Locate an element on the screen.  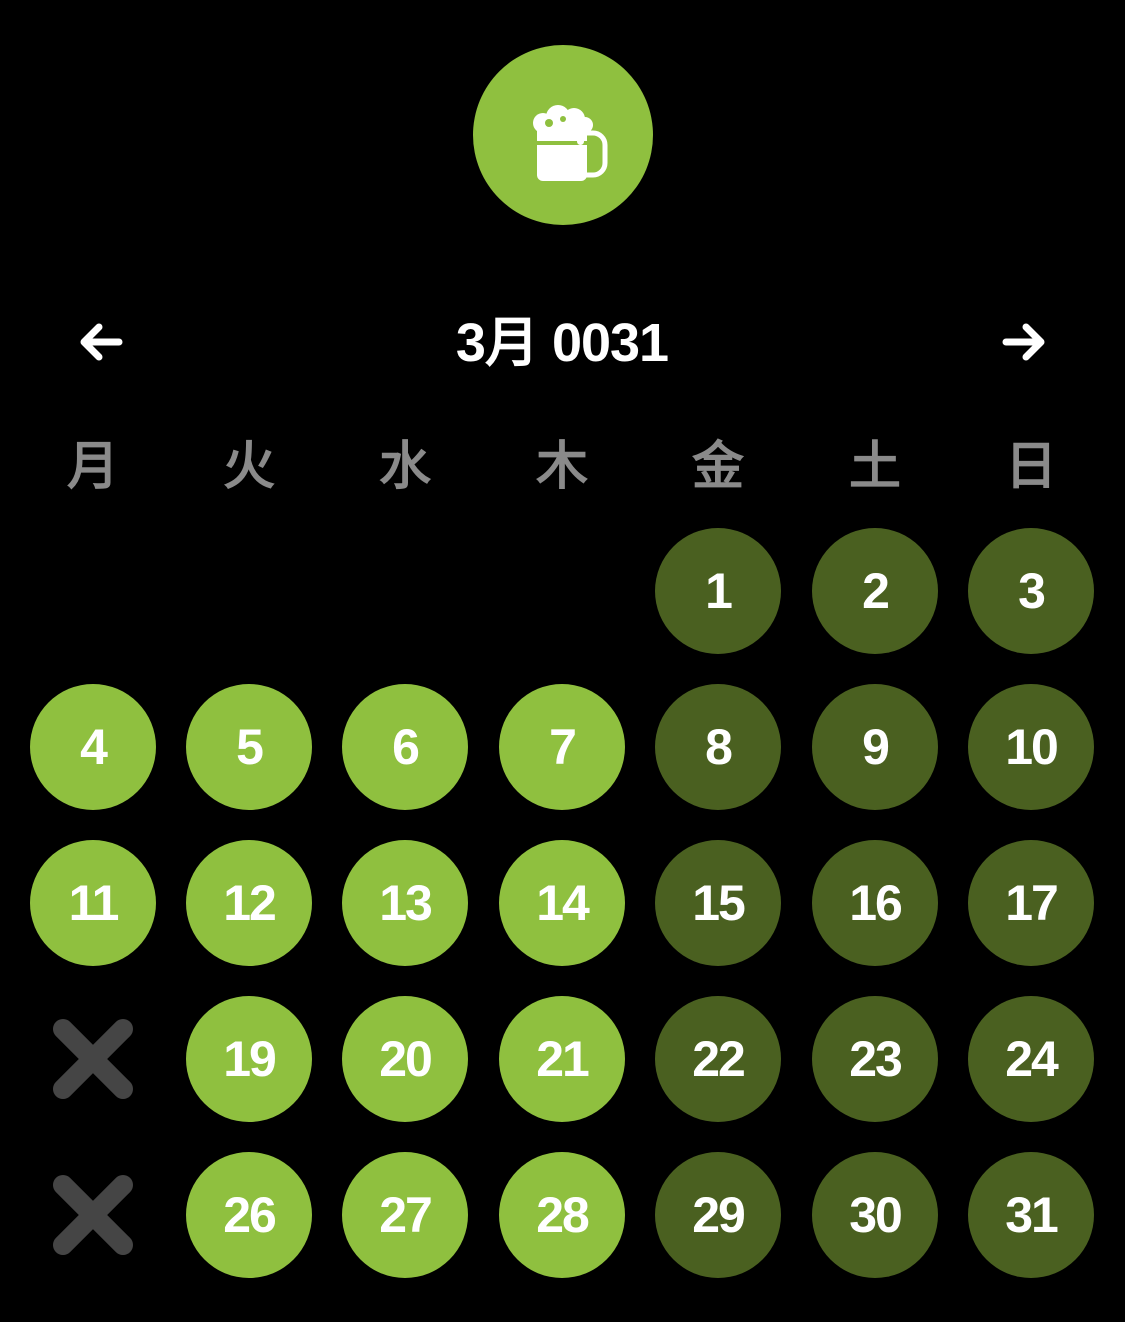
day-cell: 10 is located at coordinates (1031, 747).